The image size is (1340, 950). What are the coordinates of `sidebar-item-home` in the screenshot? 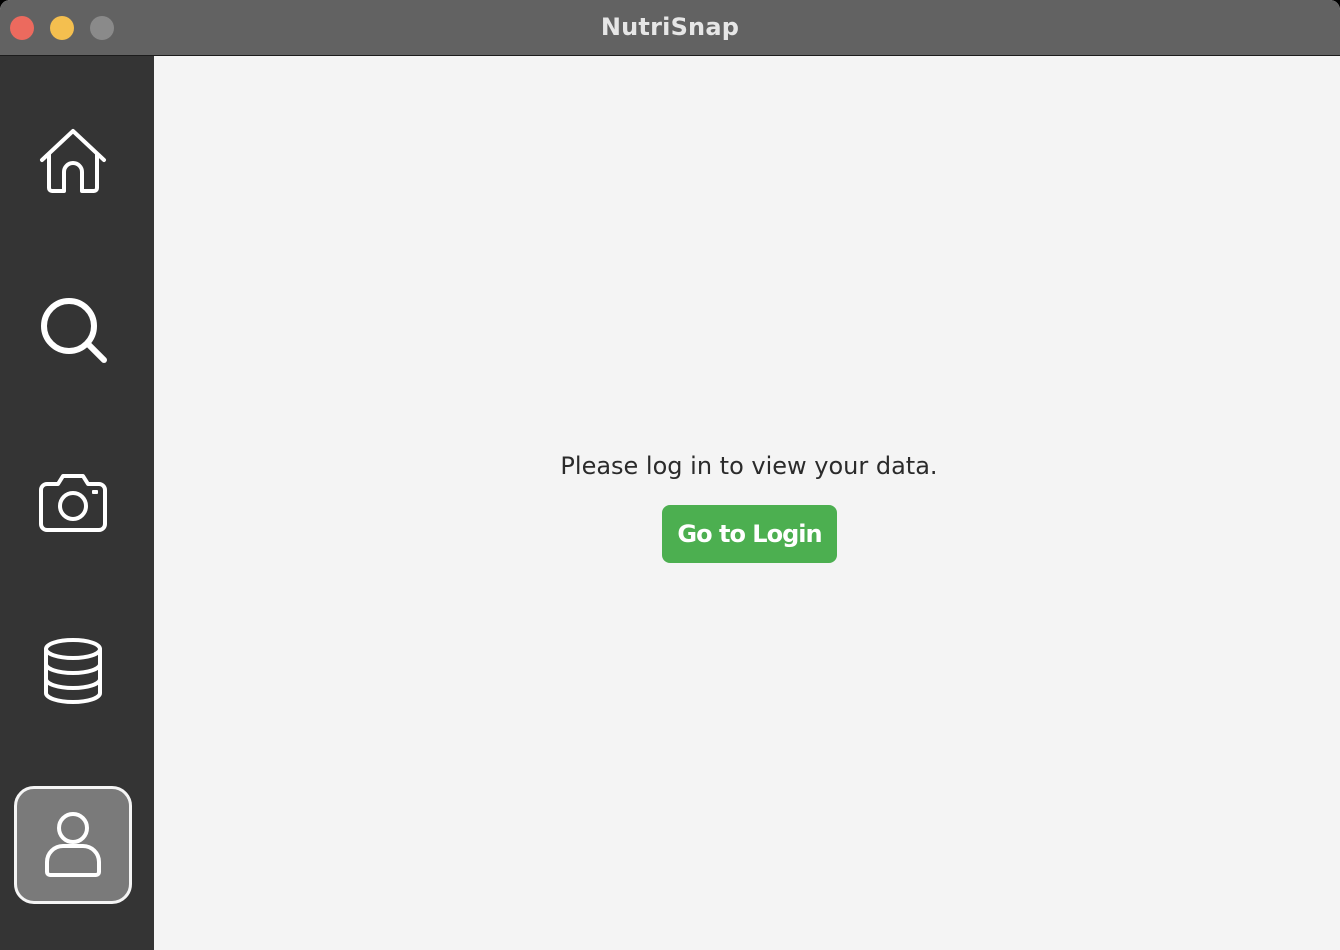 It's located at (73, 161).